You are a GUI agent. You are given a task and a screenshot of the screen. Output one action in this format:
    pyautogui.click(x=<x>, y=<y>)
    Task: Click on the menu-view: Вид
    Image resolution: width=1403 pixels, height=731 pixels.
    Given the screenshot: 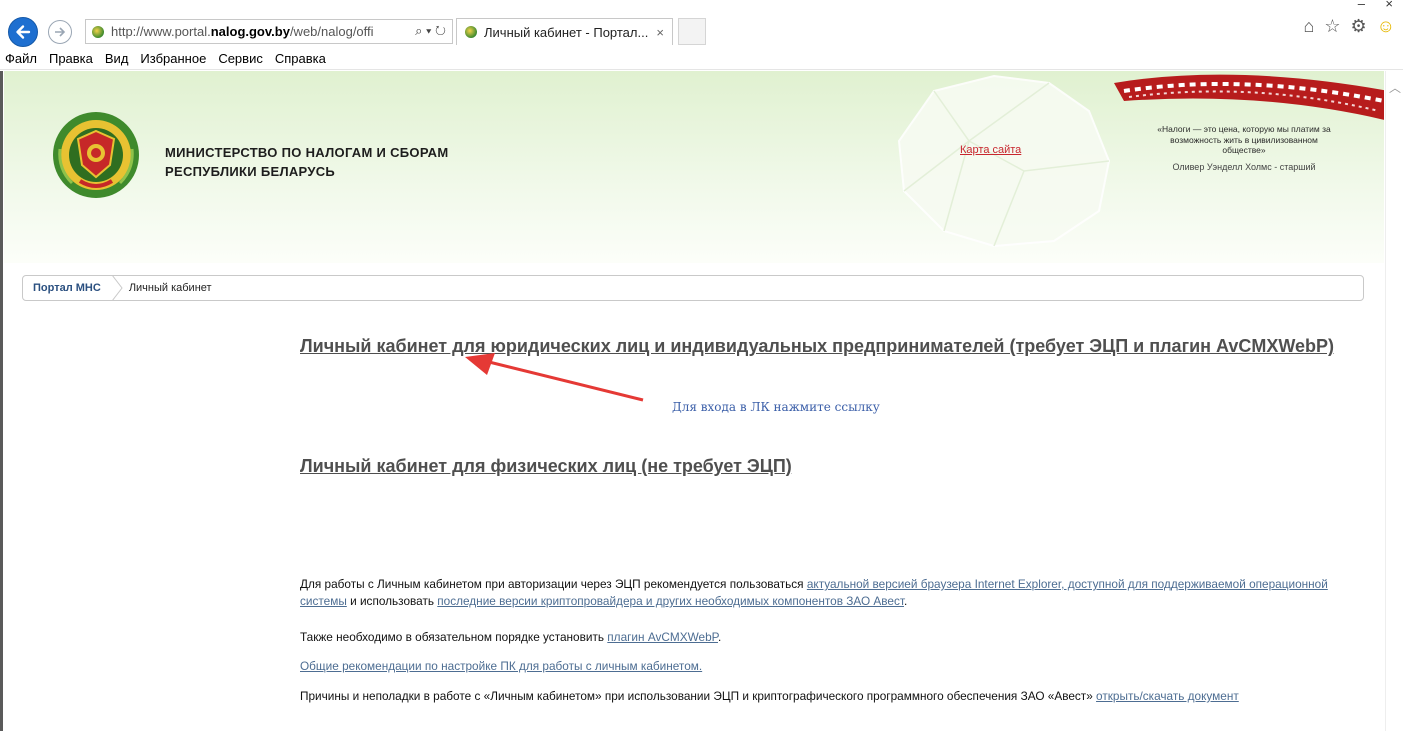 What is the action you would take?
    pyautogui.click(x=117, y=58)
    